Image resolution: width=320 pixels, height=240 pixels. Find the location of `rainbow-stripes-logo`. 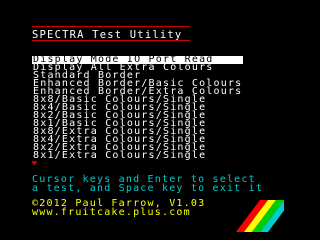

rainbow-stripes-logo is located at coordinates (260, 216).